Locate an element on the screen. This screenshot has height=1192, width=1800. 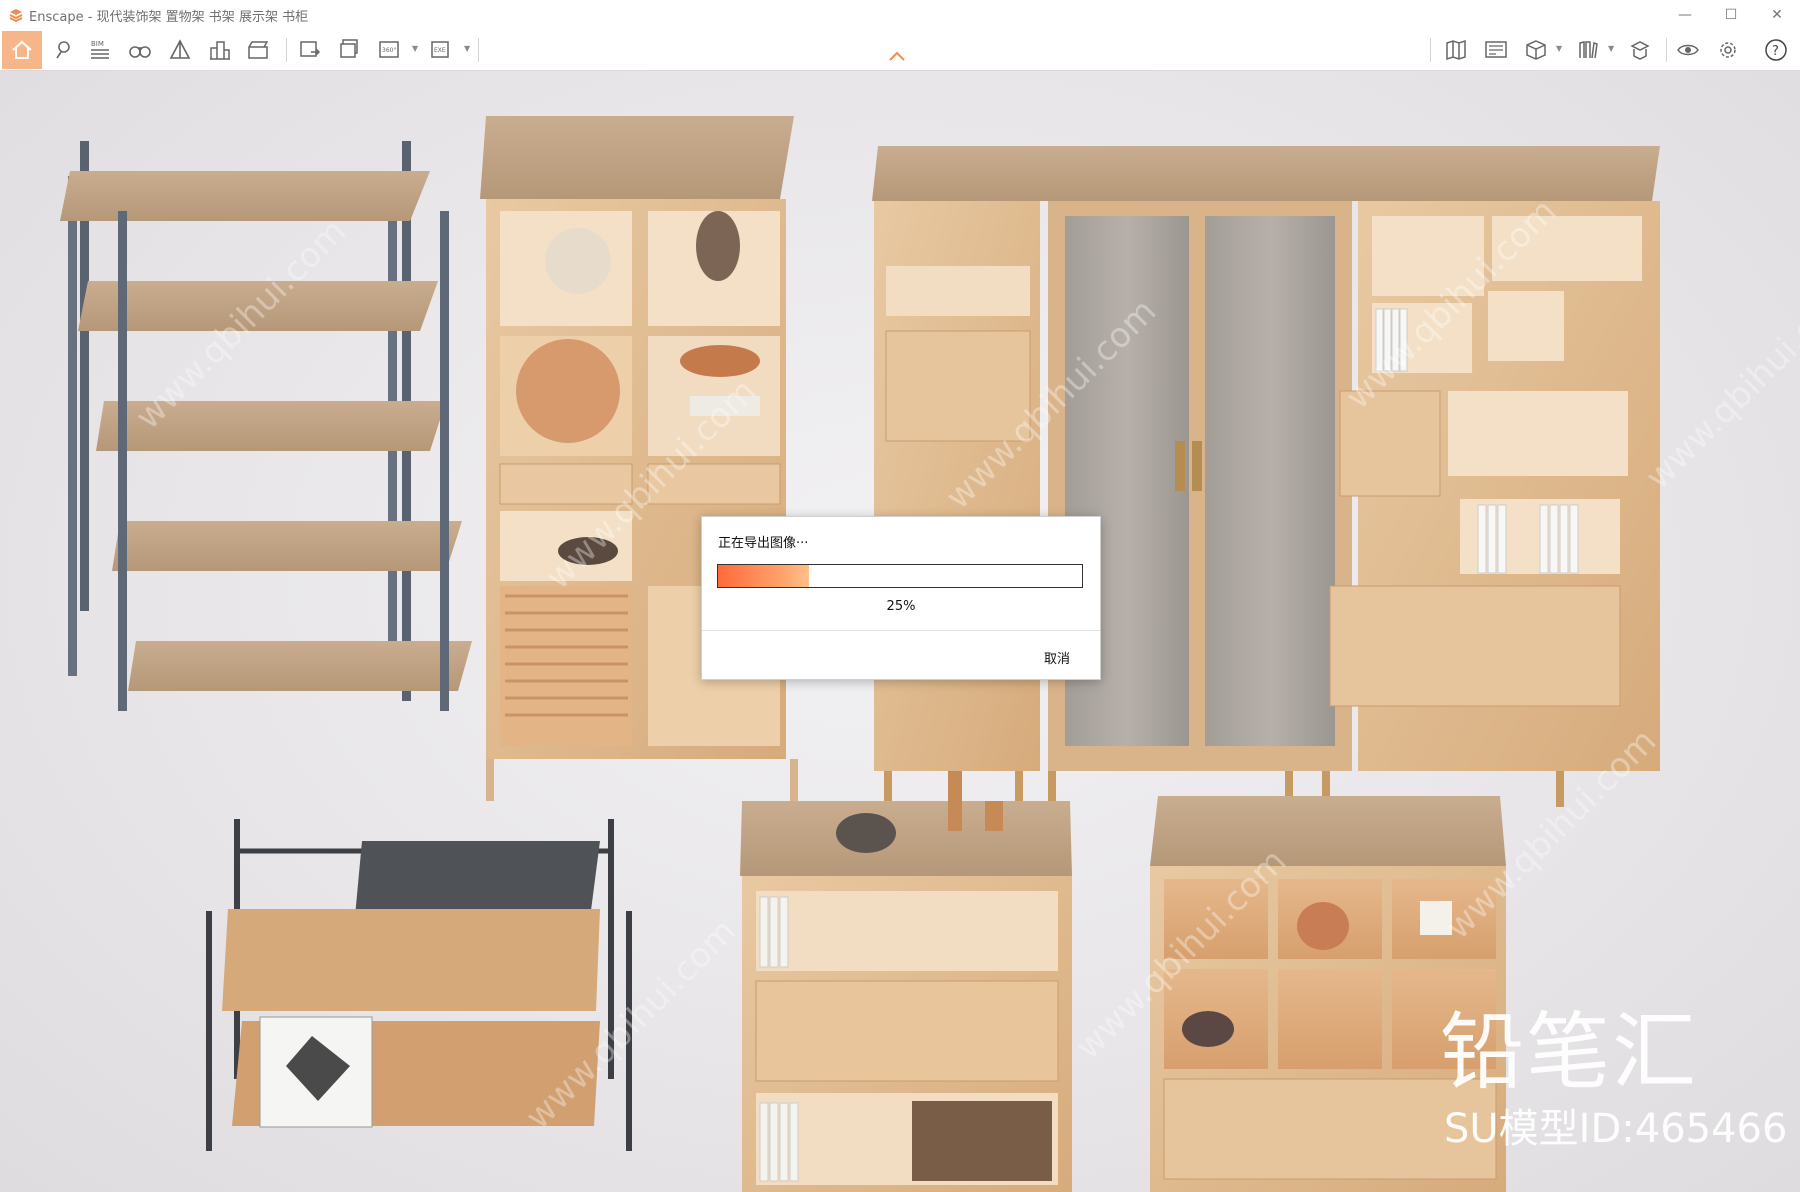
svg-text: 360° is located at coordinates (389, 50).